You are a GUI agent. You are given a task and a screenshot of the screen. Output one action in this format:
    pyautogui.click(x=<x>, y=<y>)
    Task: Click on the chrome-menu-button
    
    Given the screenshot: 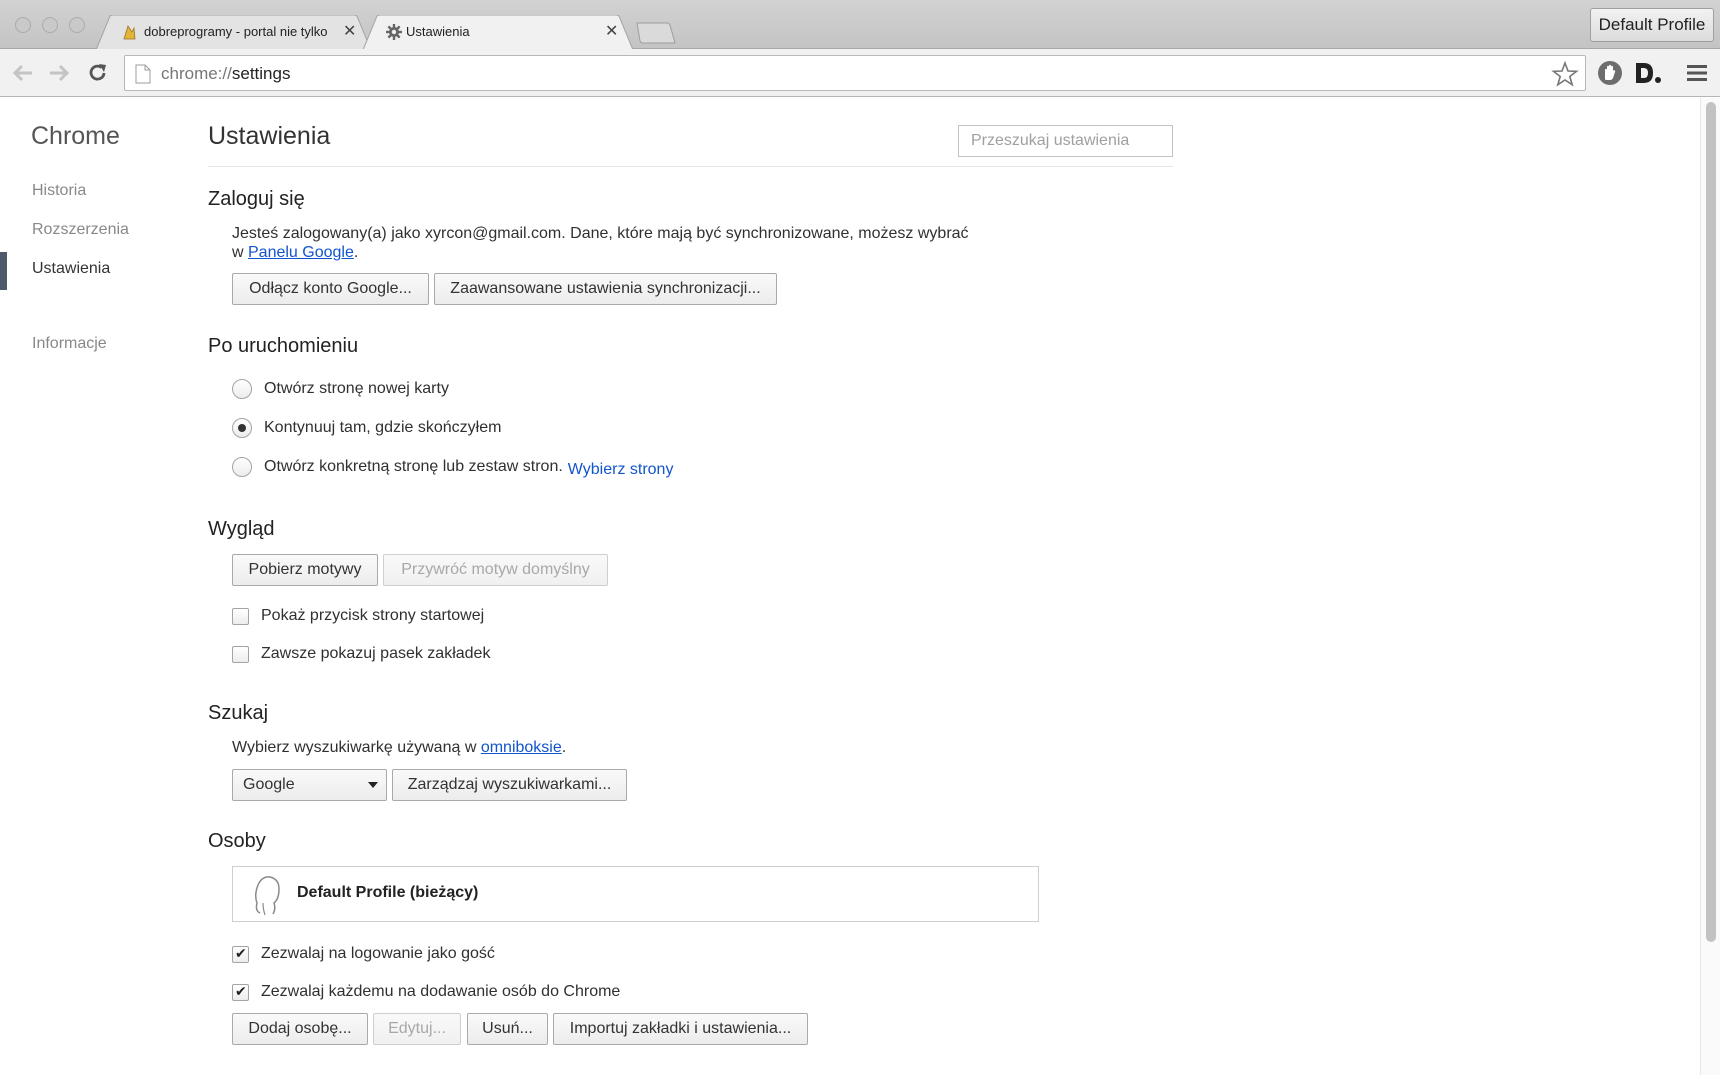 What is the action you would take?
    pyautogui.click(x=1697, y=73)
    